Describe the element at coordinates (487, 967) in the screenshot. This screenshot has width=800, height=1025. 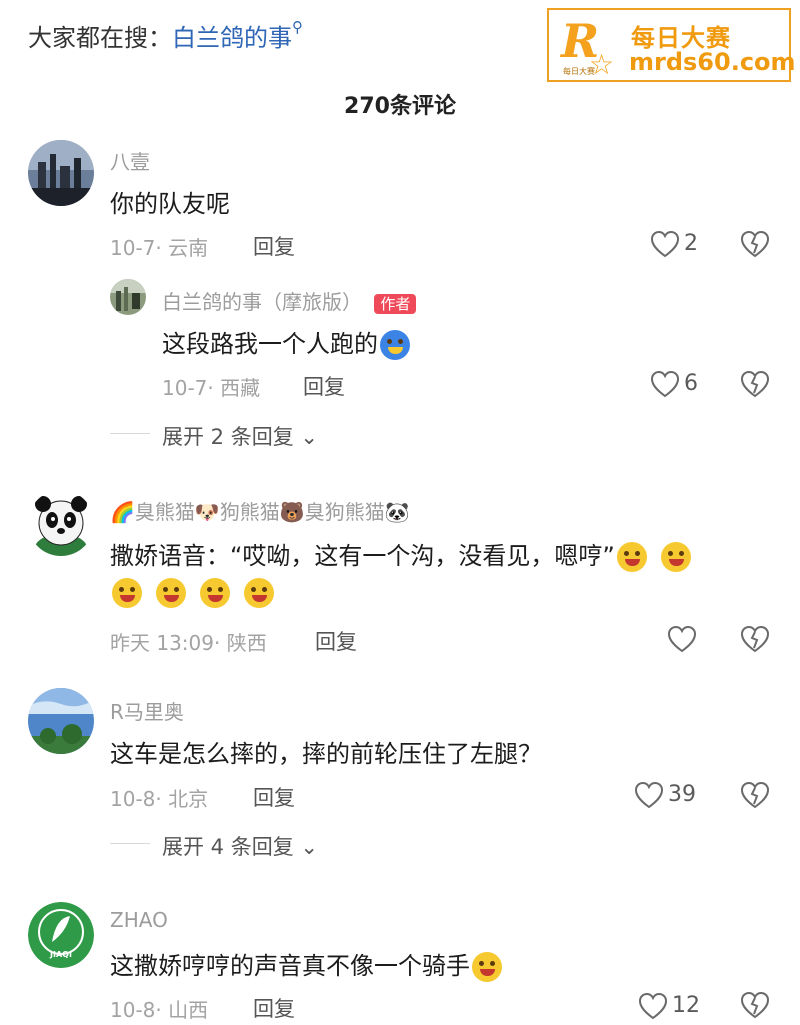
I see `laughing-crying-emoji-icon` at that location.